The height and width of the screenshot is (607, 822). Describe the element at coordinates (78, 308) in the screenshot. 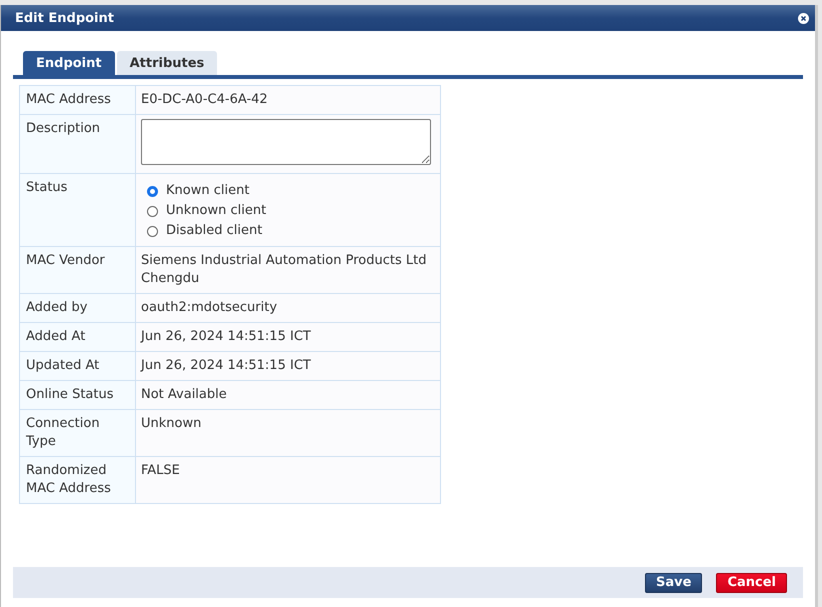

I see `field-label: Added by` at that location.